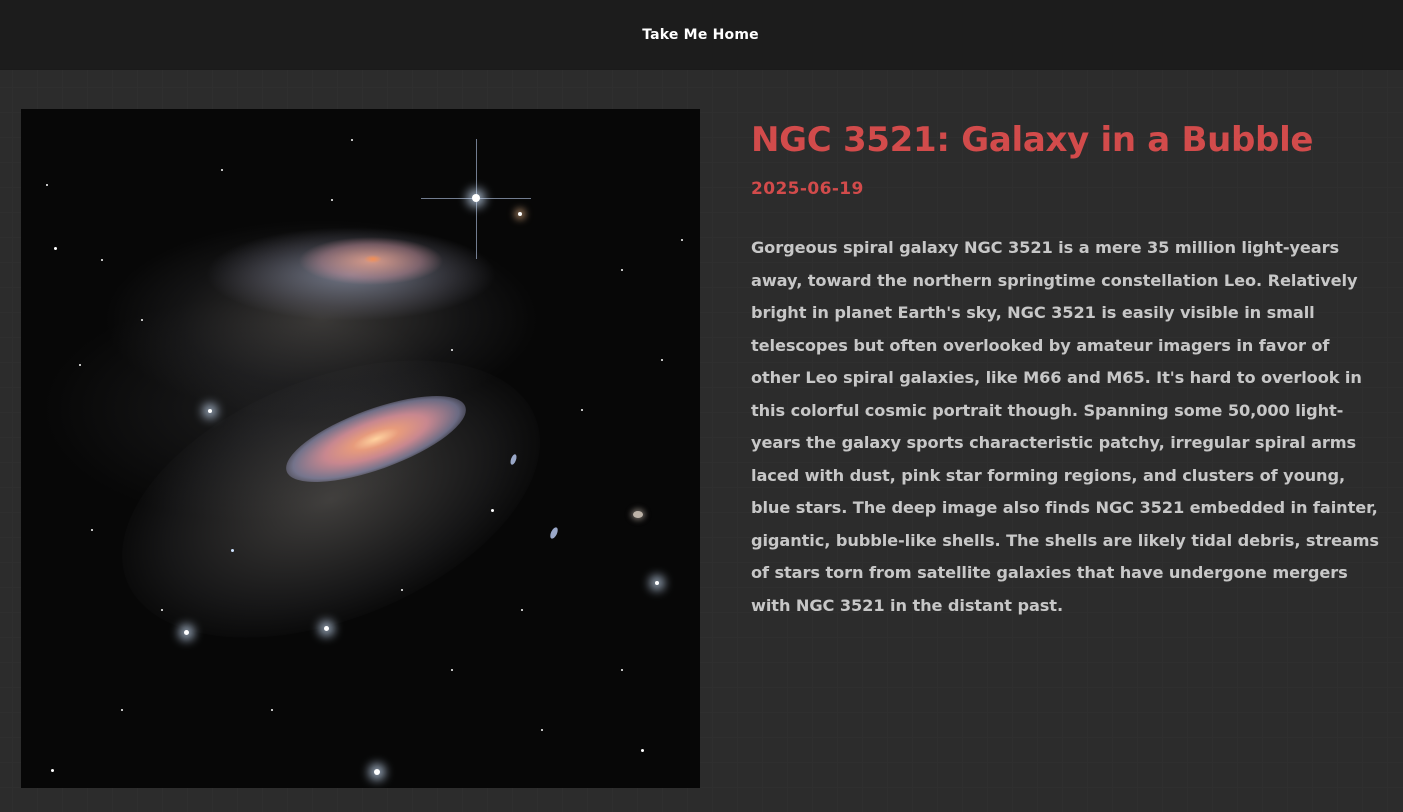 This screenshot has width=1403, height=812. What do you see at coordinates (1032, 140) in the screenshot?
I see `page-title: NGC 3521: Galaxy in a Bubble` at bounding box center [1032, 140].